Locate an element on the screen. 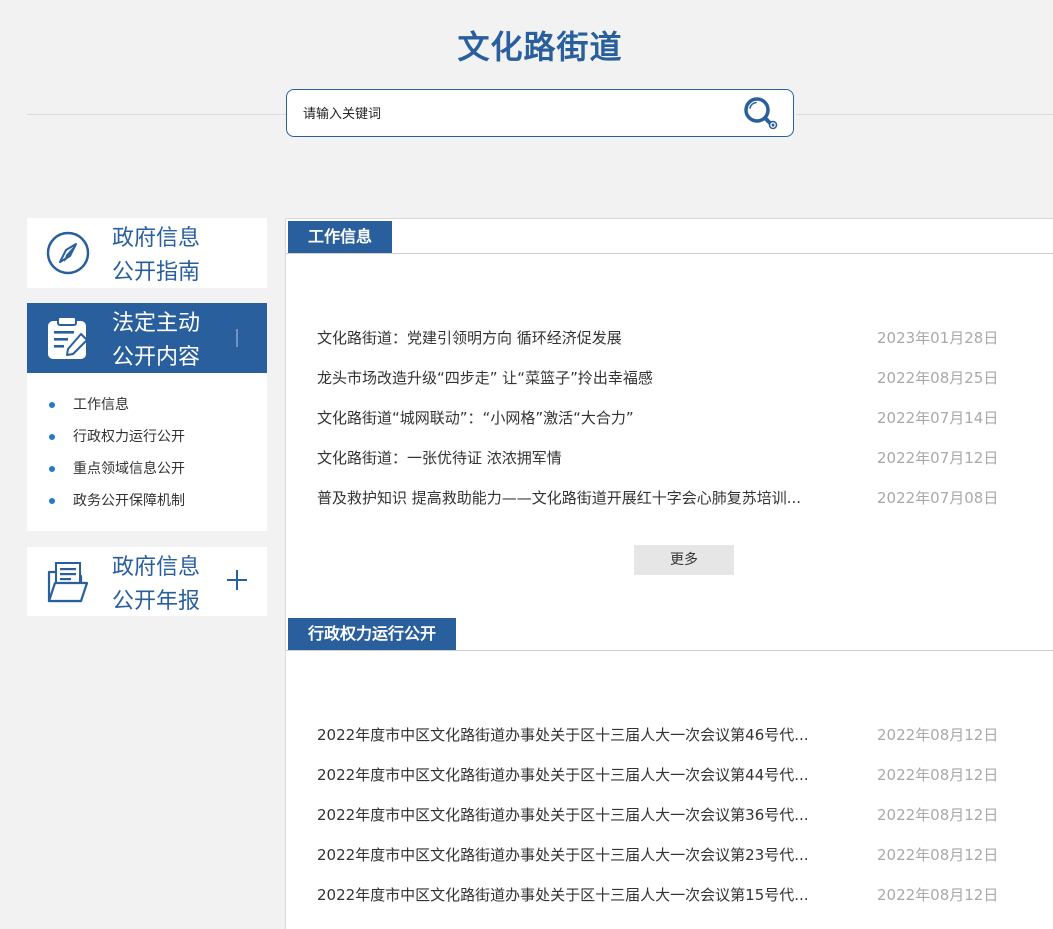  sidebar-item-annual-line2: 公开年报 is located at coordinates (156, 601).